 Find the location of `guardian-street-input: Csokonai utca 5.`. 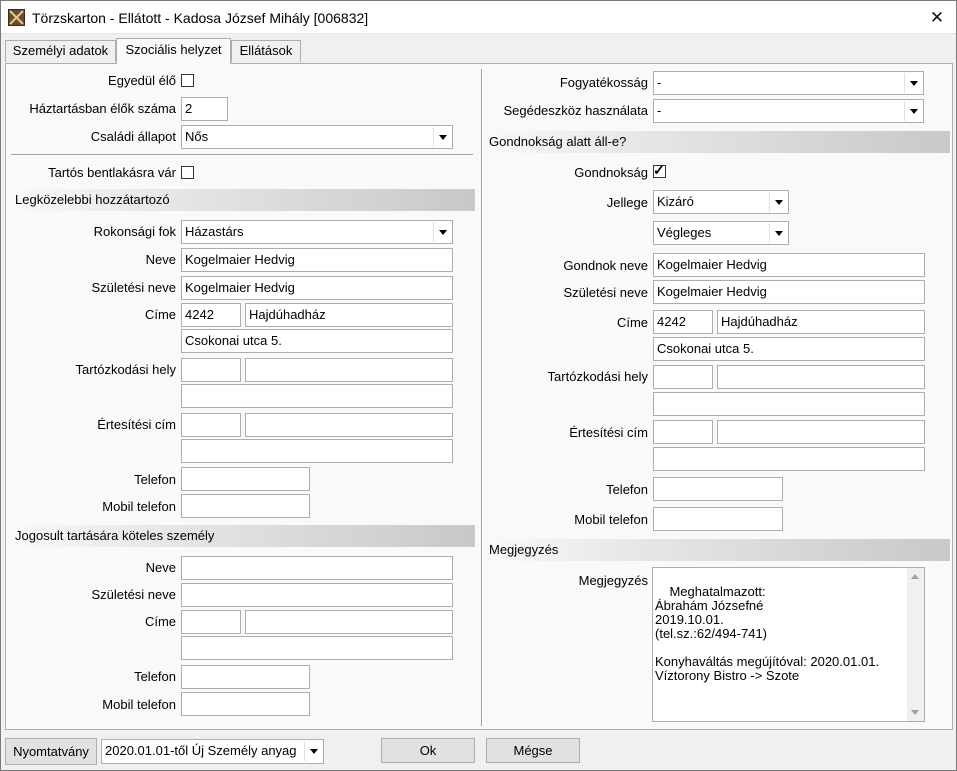

guardian-street-input: Csokonai utca 5. is located at coordinates (789, 349).